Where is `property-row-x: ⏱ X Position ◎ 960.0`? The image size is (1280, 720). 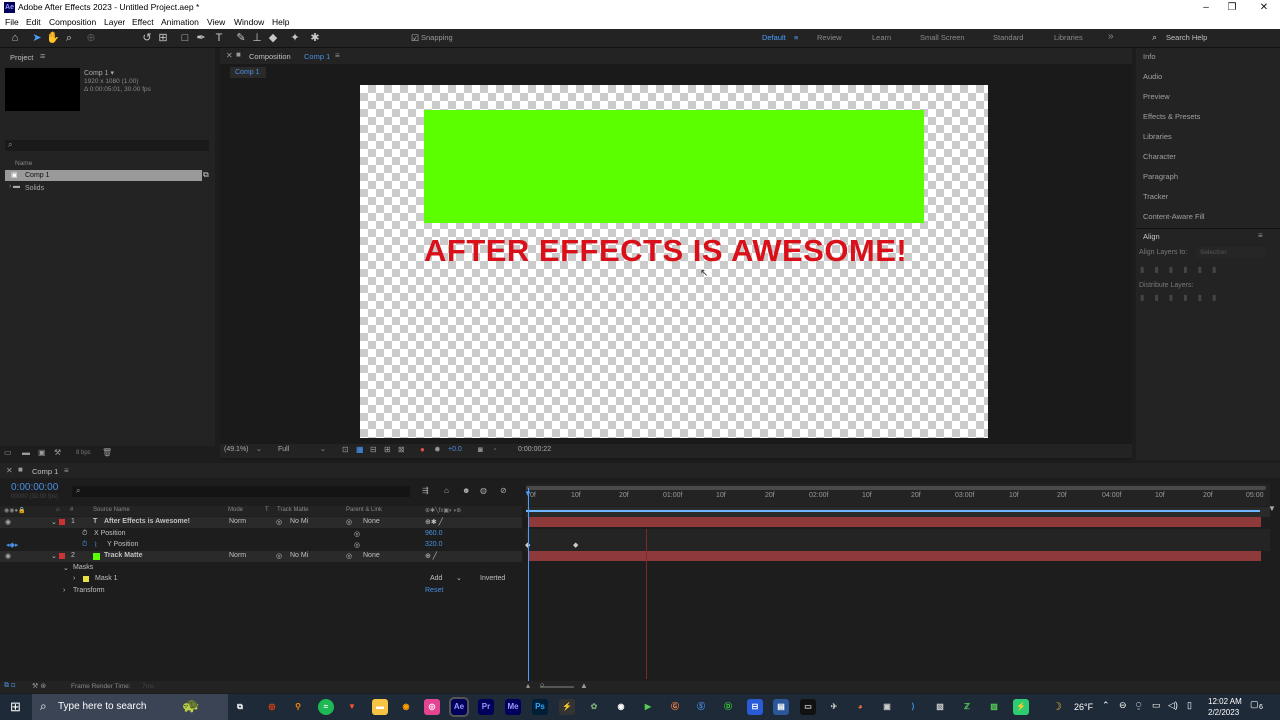 property-row-x: ⏱ X Position ◎ 960.0 is located at coordinates (261, 534).